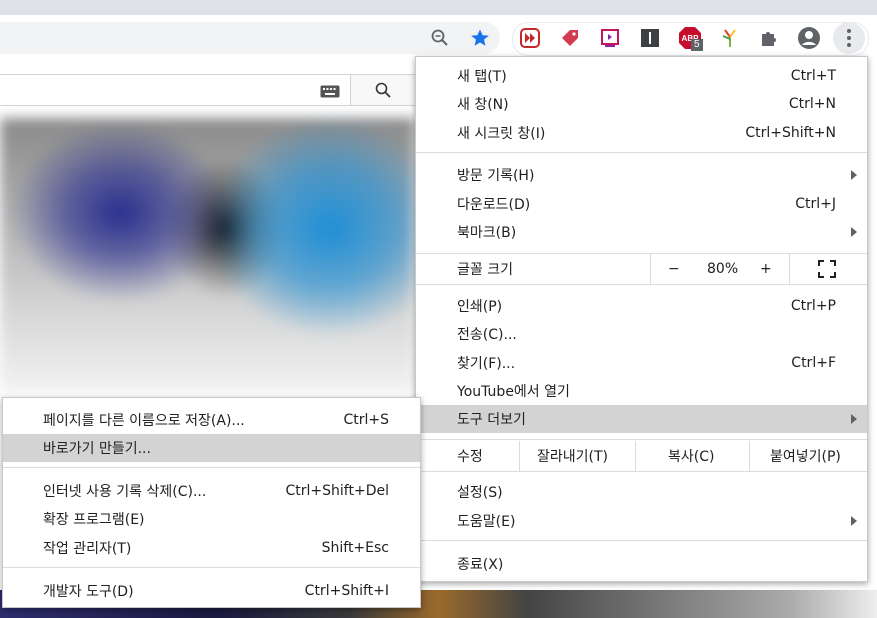 This screenshot has width=877, height=618. What do you see at coordinates (494, 205) in the screenshot?
I see `menu-item-label: 다운로드(D)` at bounding box center [494, 205].